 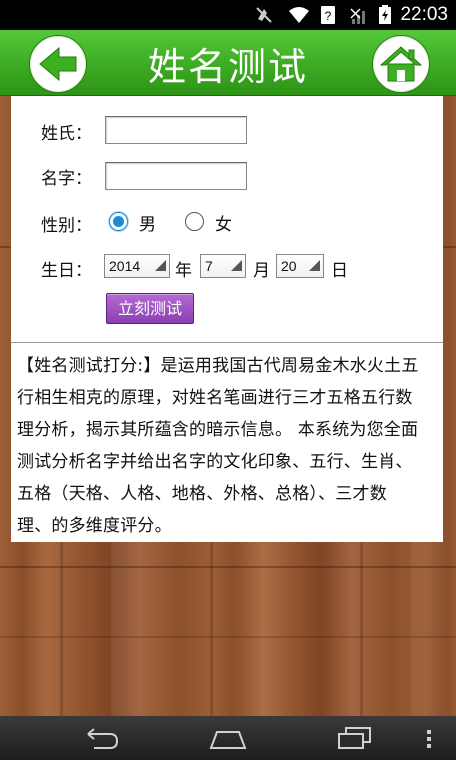 What do you see at coordinates (66, 226) in the screenshot?
I see `gender-label: 性别：` at bounding box center [66, 226].